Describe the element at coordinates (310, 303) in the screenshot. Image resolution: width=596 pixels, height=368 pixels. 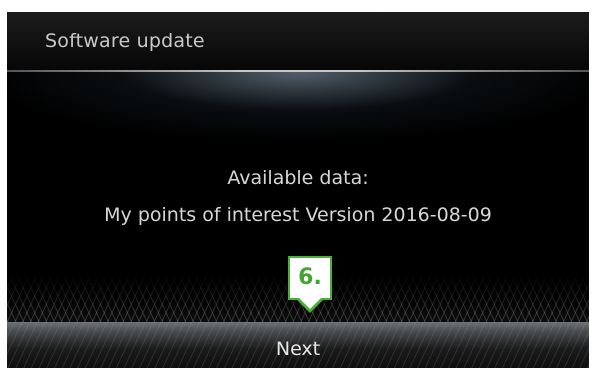
I see `callout-pointer-inner` at that location.